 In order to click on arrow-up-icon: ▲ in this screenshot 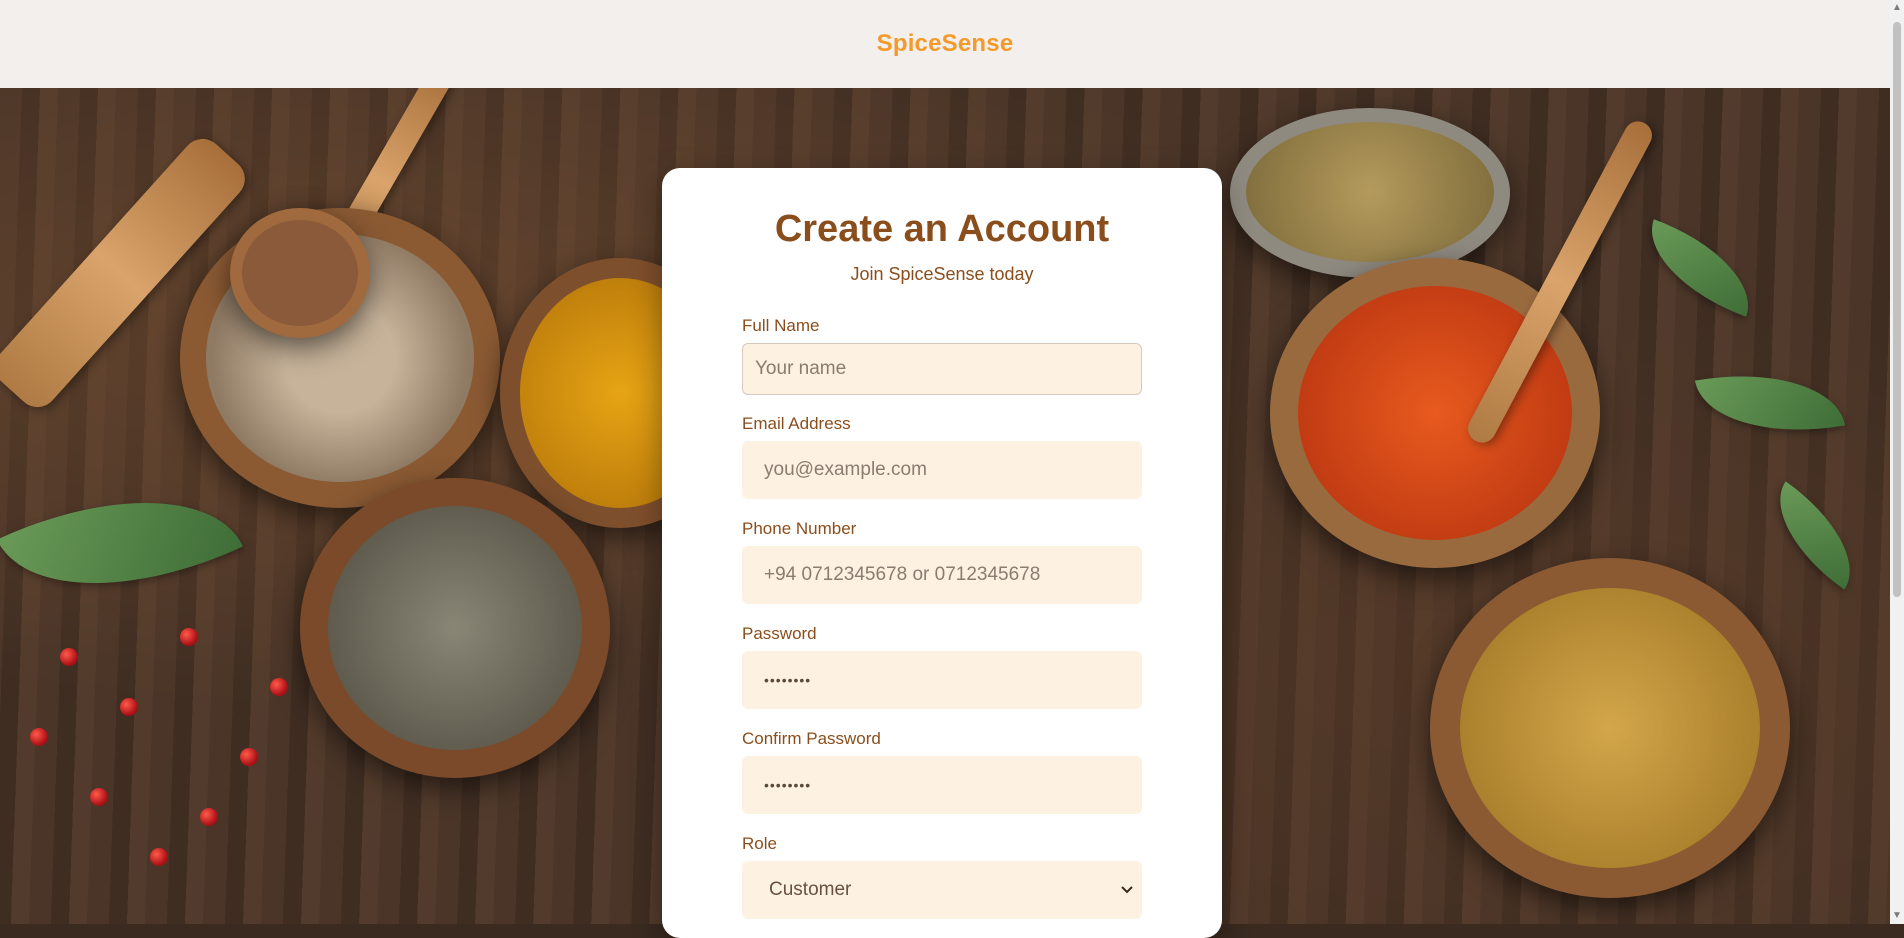, I will do `click(1897, 8)`.